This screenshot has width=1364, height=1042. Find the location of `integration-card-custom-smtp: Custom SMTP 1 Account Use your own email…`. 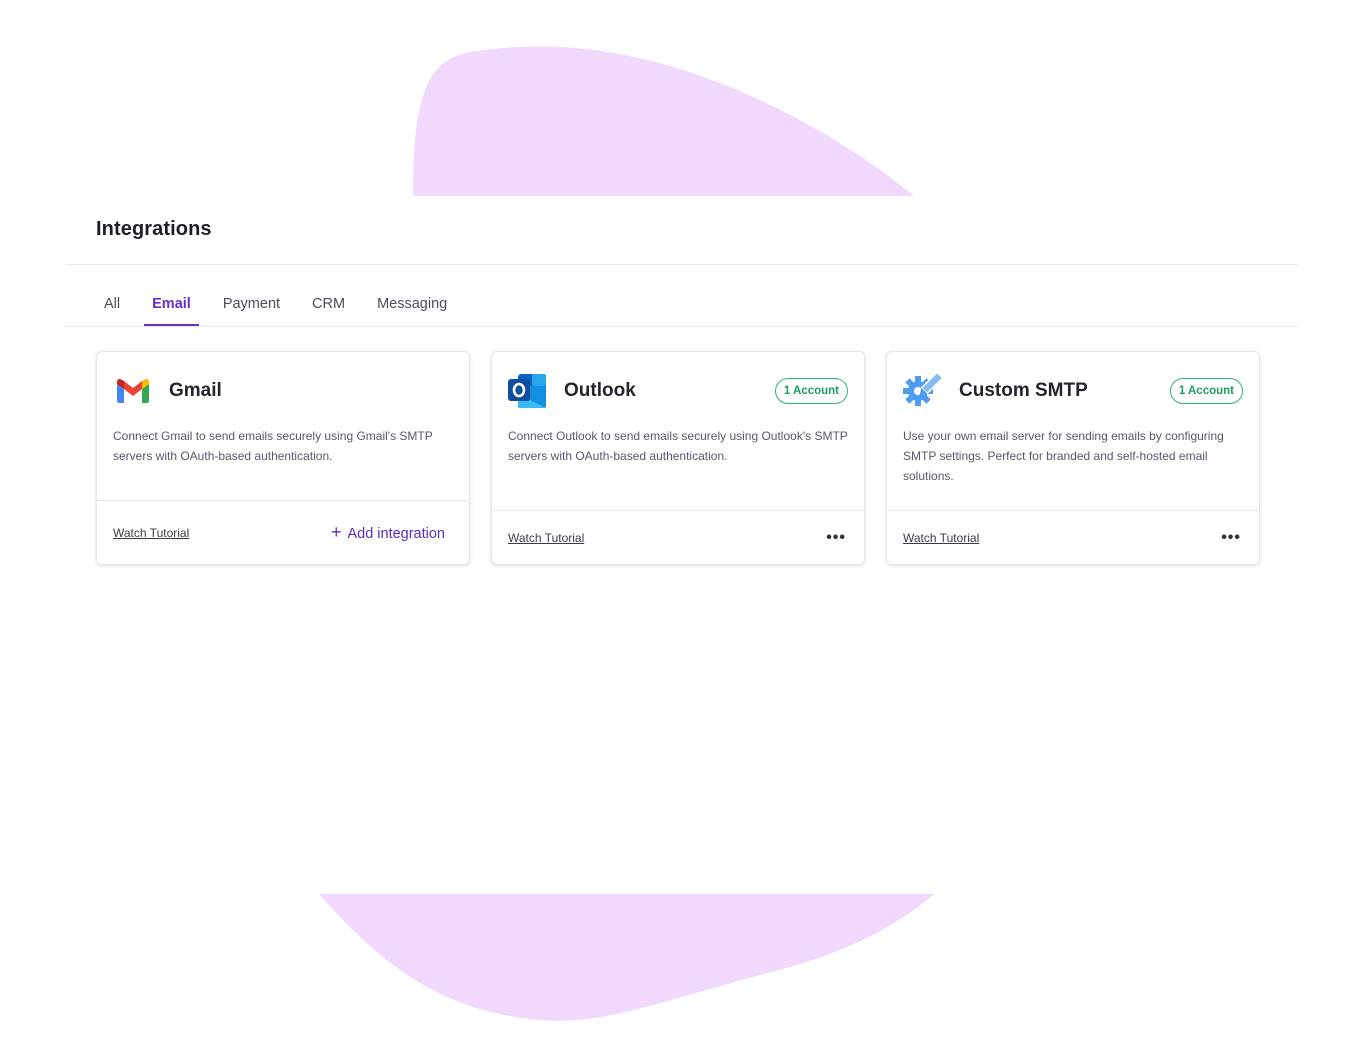

integration-card-custom-smtp: Custom SMTP 1 Account Use your own email… is located at coordinates (1073, 458).